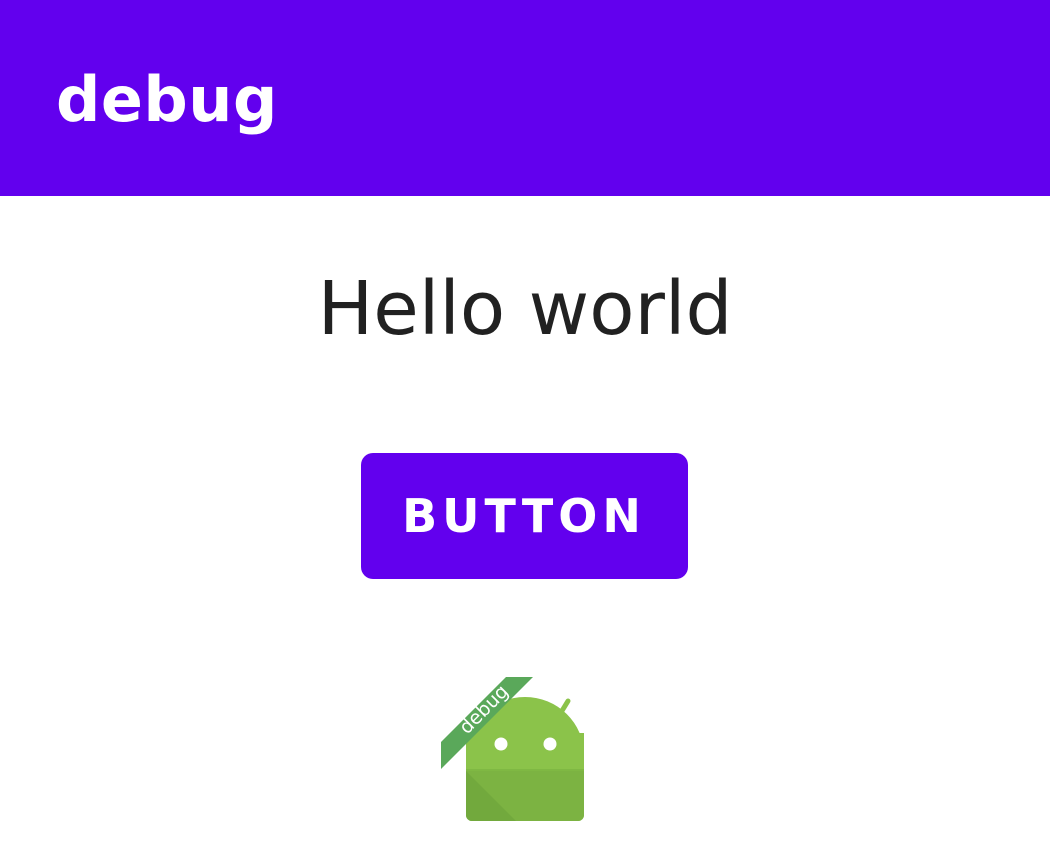 The height and width of the screenshot is (845, 1050). What do you see at coordinates (525, 309) in the screenshot?
I see `hello-text: Hello world` at bounding box center [525, 309].